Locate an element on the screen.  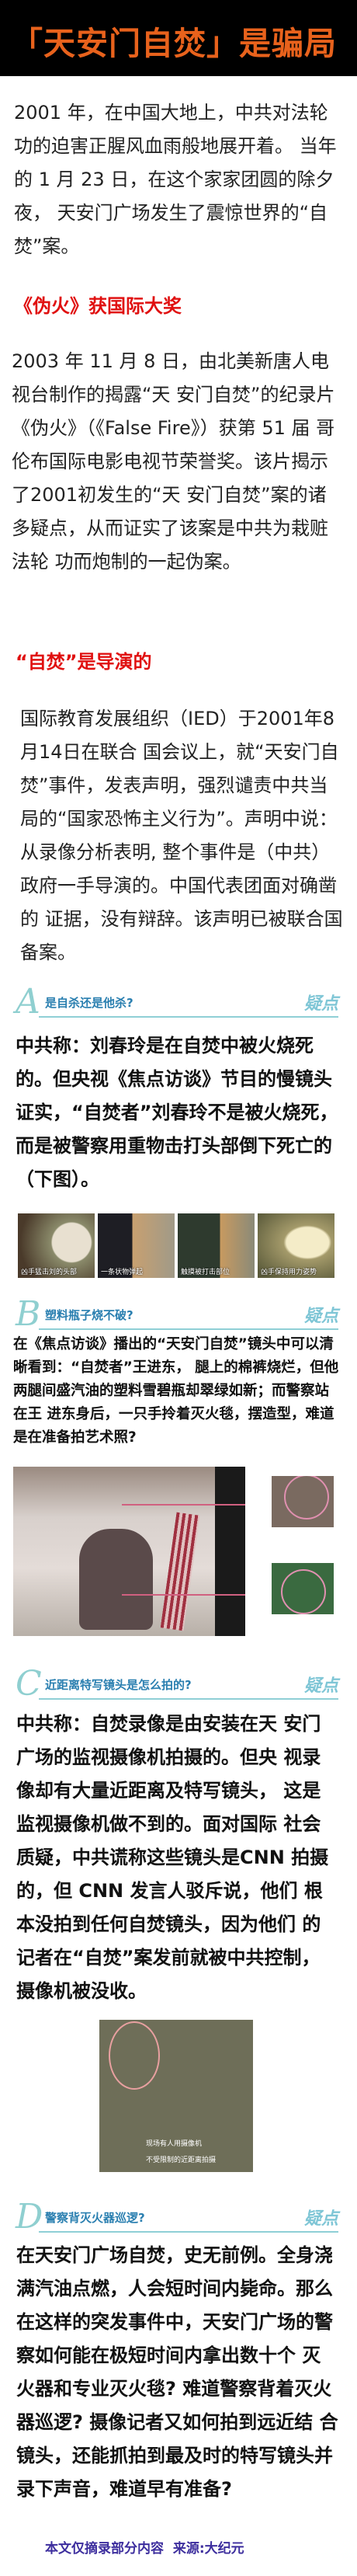
fire-blanket-shape is located at coordinates (180, 1571).